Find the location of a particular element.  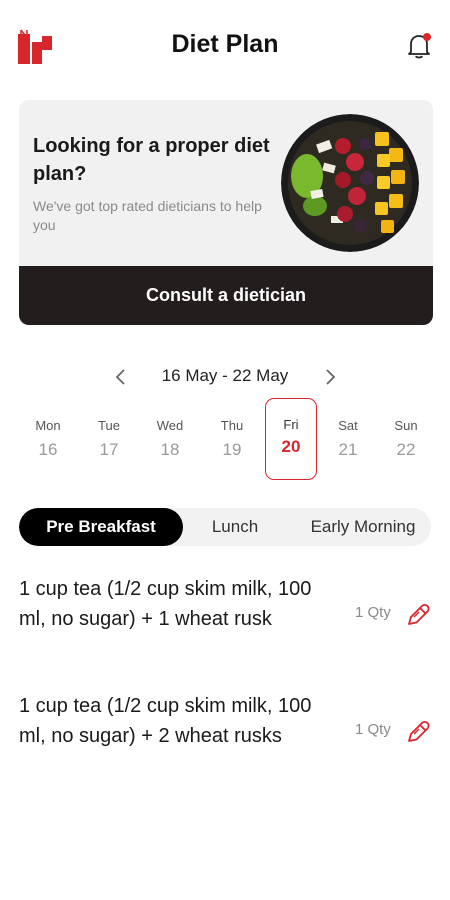

week-navigator: 16 May - 22 May is located at coordinates (225, 377).